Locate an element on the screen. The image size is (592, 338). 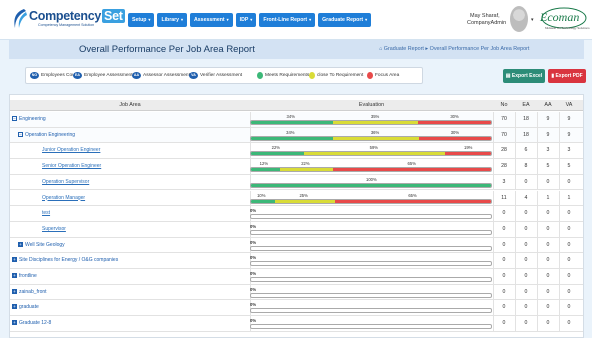
nav-idp-button: IDP ▾ is located at coordinates (246, 20).